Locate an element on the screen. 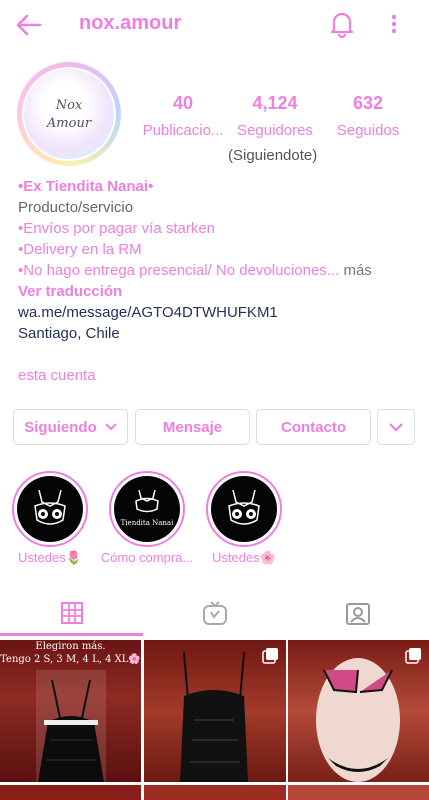 Image resolution: width=429 pixels, height=800 pixels. avatar-image: Nox Amour is located at coordinates (69, 114).